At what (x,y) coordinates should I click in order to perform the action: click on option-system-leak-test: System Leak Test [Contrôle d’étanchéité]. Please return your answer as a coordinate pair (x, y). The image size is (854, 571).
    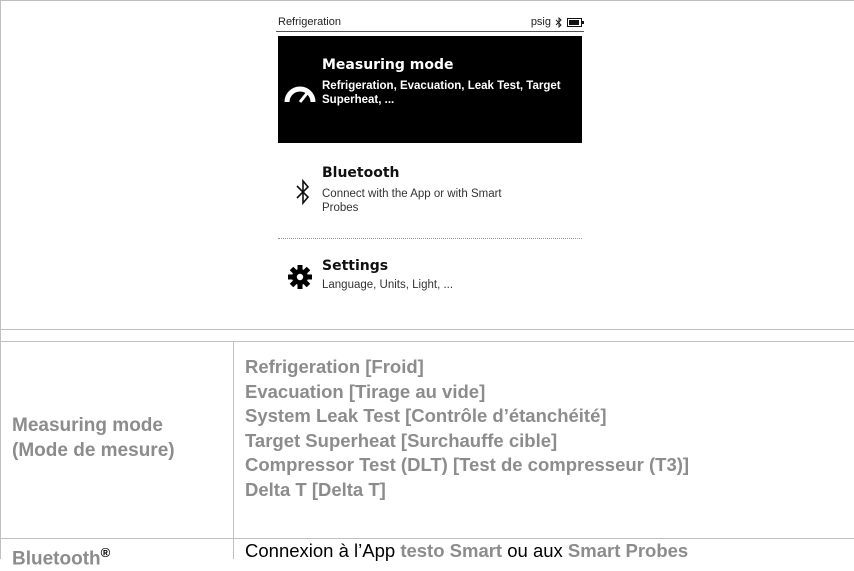
    Looking at the image, I should click on (426, 415).